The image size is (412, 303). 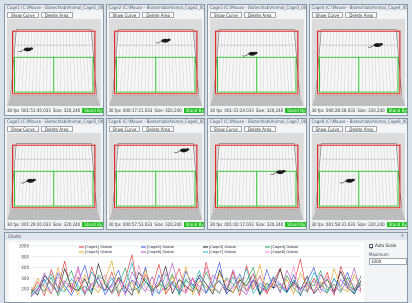 What do you see at coordinates (137, 224) in the screenshot?
I see `time-label: 000:57:53.033` at bounding box center [137, 224].